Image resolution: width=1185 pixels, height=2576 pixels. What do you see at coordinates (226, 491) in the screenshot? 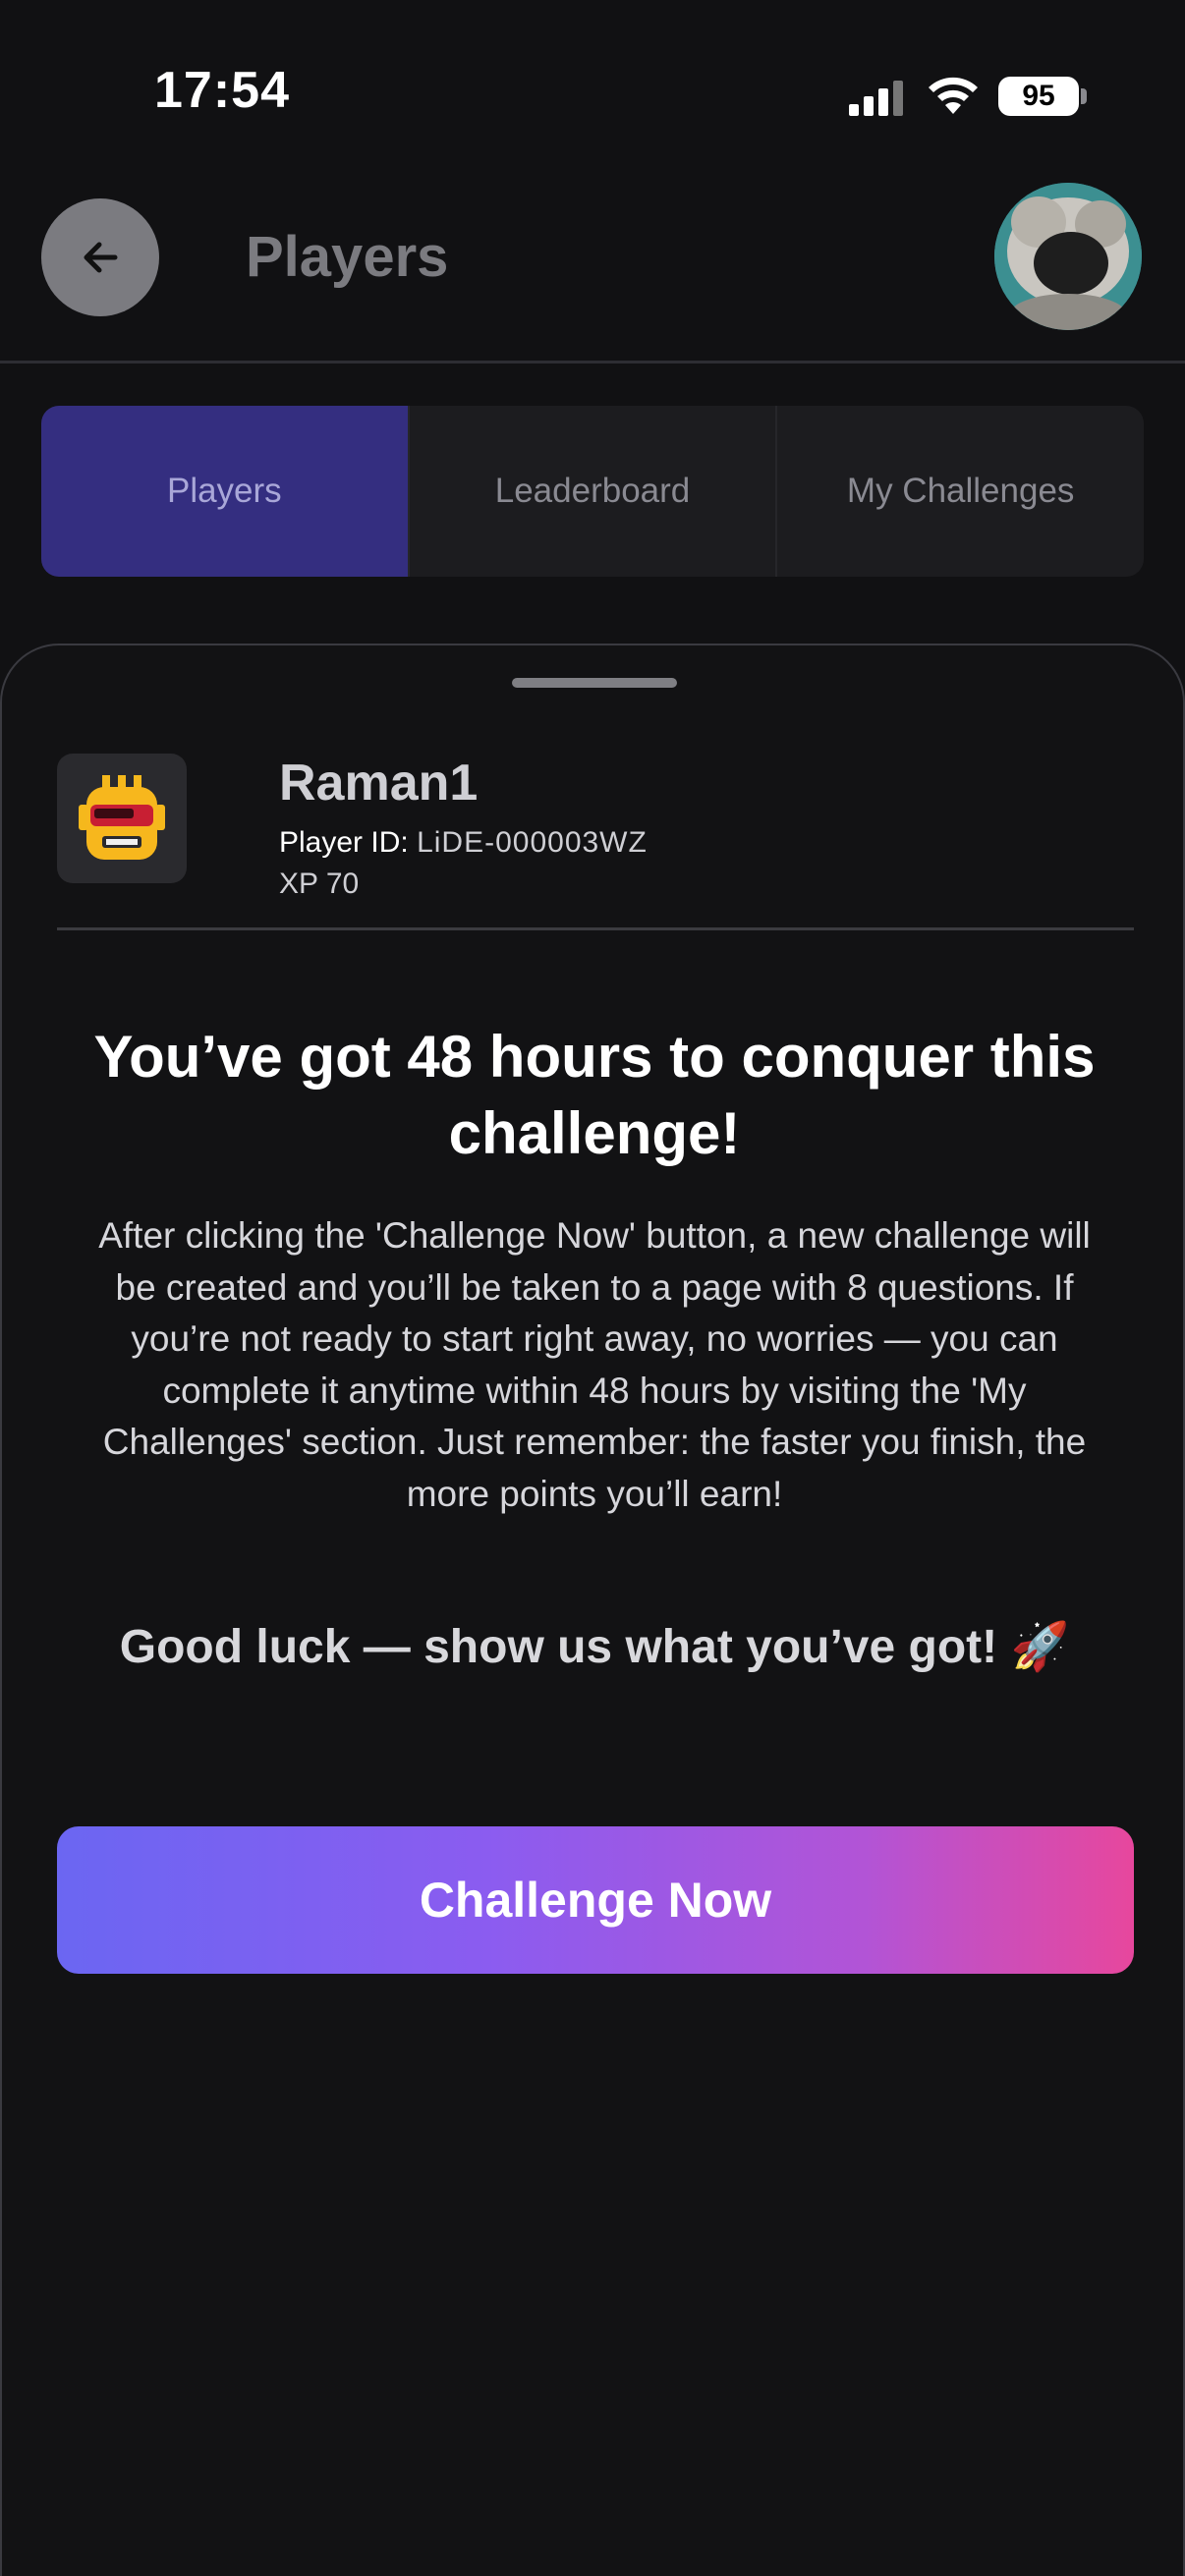
I see `tab-players: Players` at bounding box center [226, 491].